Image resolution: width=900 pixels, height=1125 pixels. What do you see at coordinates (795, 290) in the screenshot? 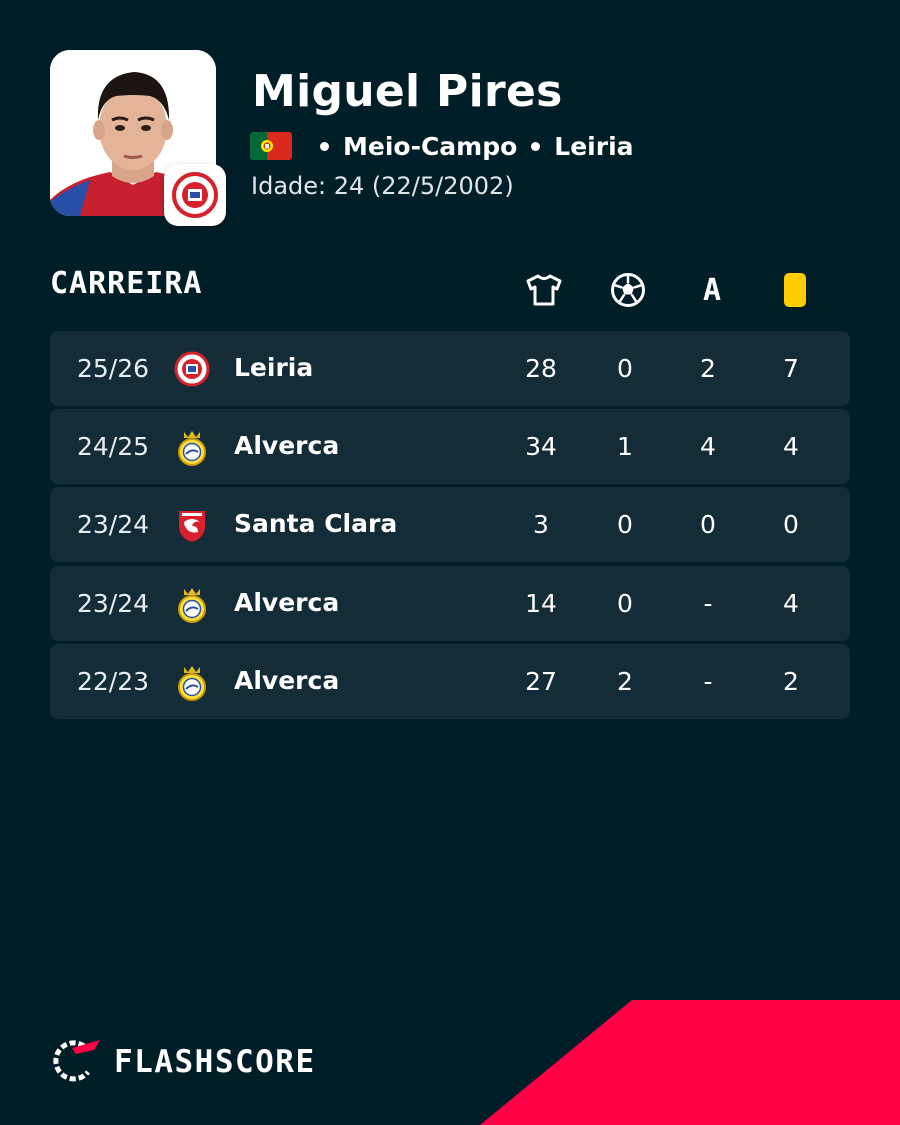
I see `yellow-card-icon` at bounding box center [795, 290].